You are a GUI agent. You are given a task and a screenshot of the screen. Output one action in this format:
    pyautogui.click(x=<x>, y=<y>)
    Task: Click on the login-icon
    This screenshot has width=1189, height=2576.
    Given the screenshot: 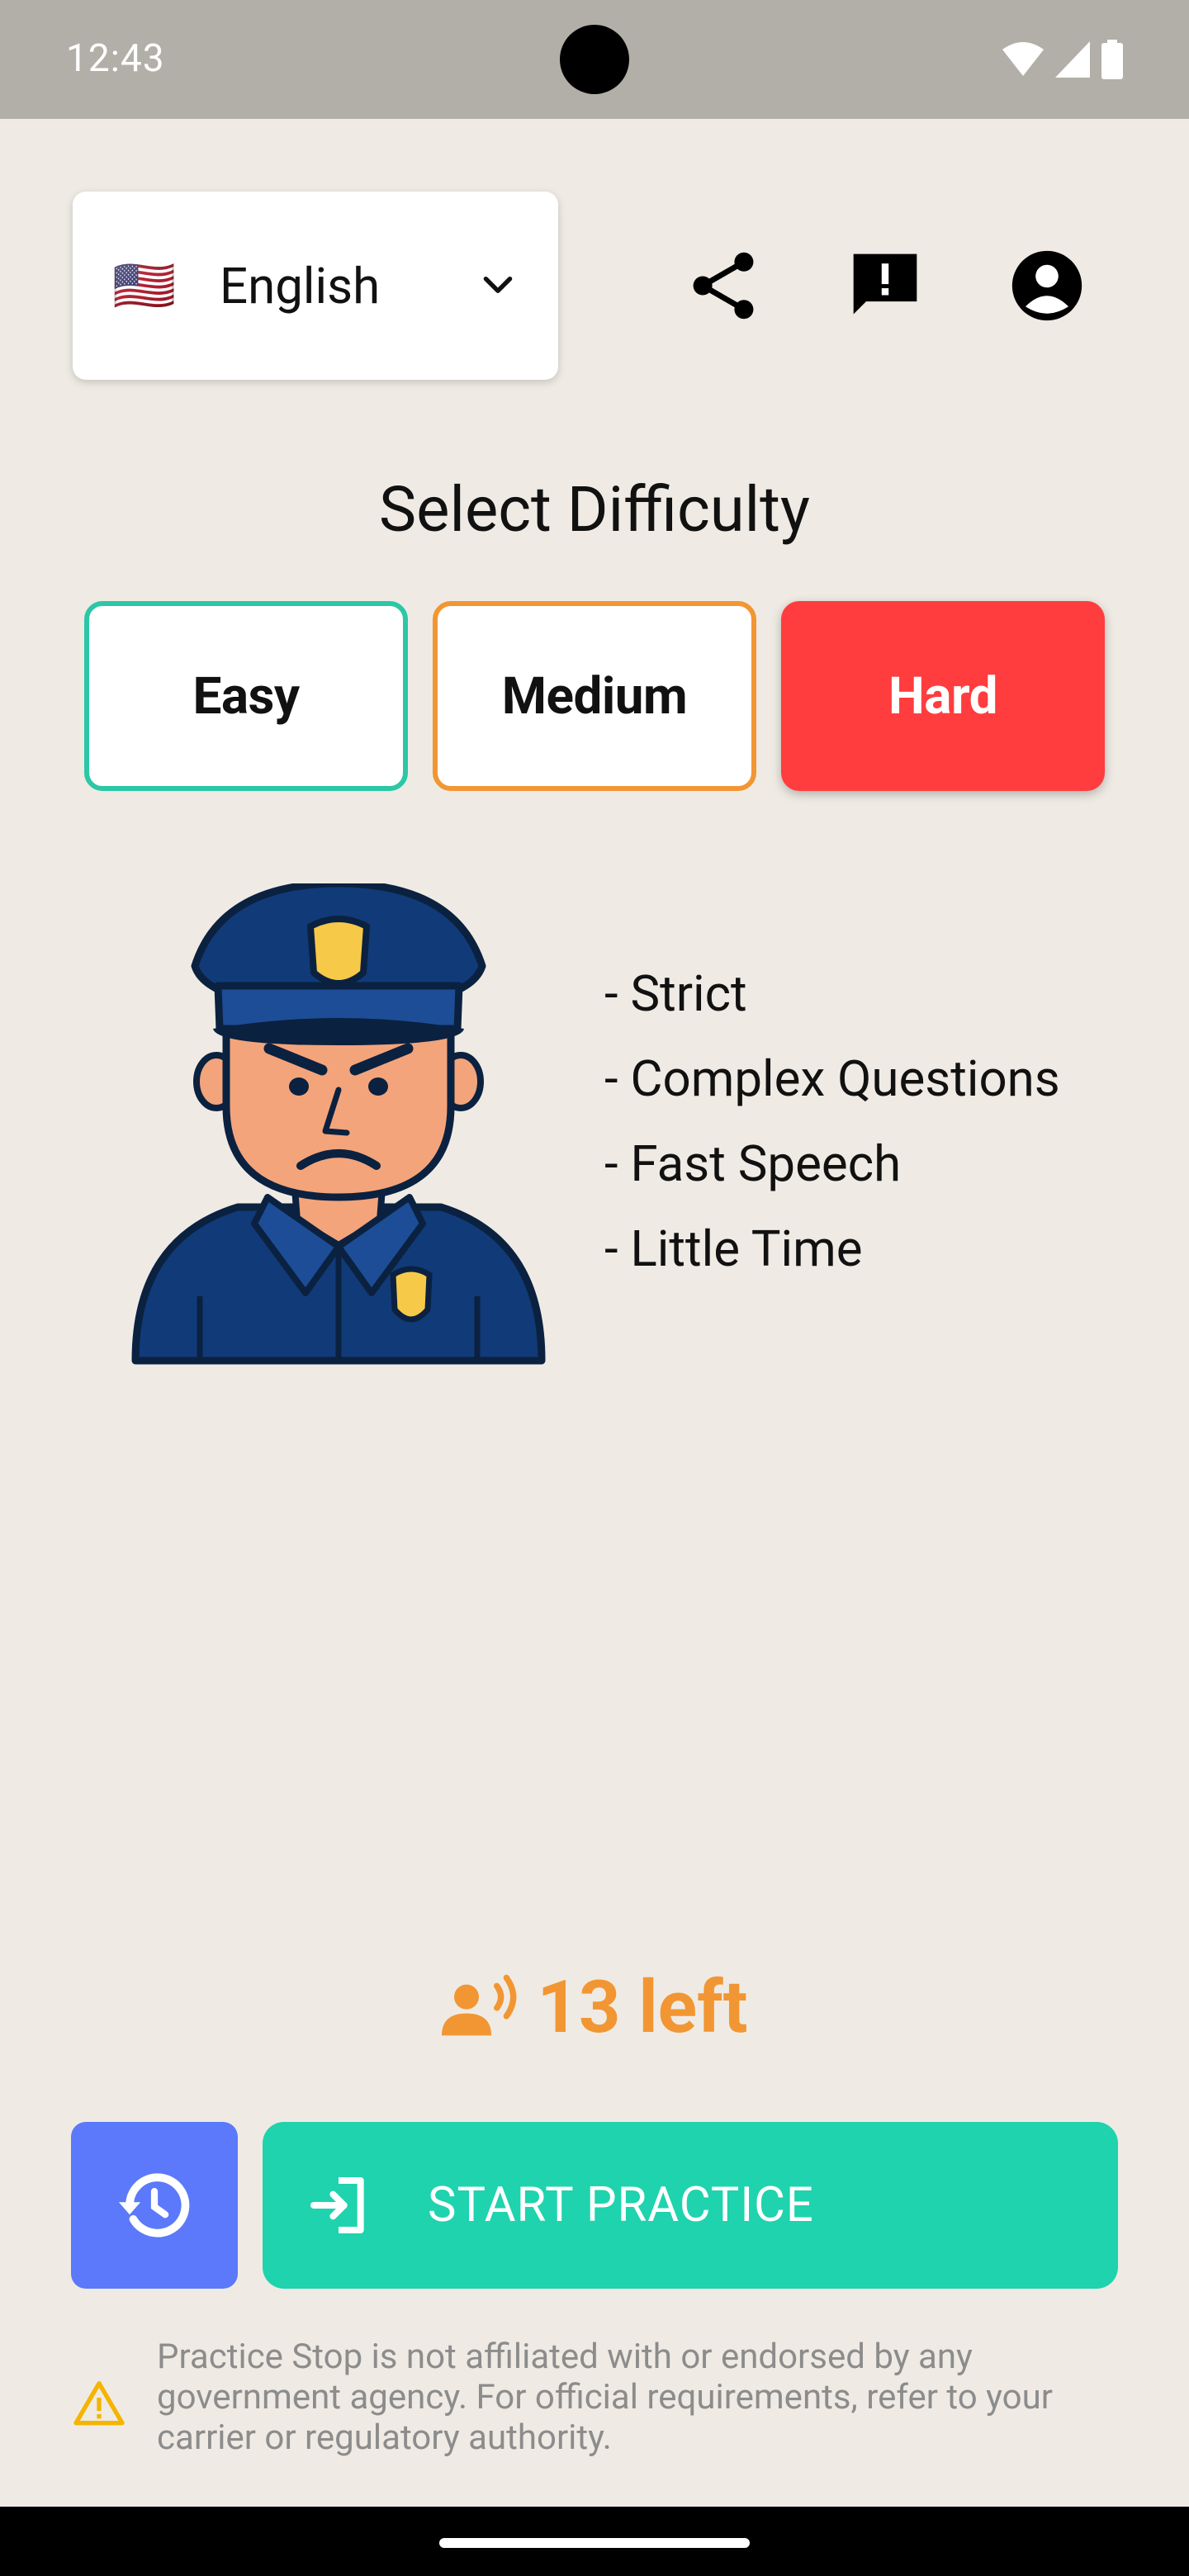 What is the action you would take?
    pyautogui.click(x=337, y=2205)
    